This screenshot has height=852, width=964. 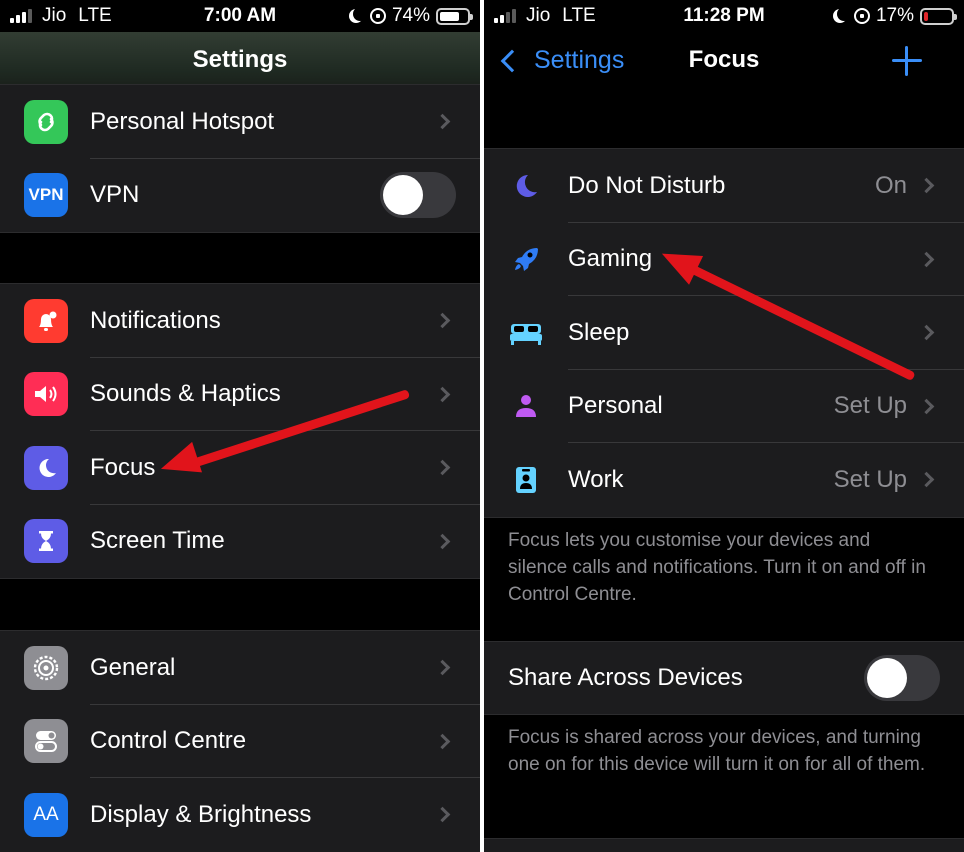 I want to click on rocket-icon, so click(x=526, y=259).